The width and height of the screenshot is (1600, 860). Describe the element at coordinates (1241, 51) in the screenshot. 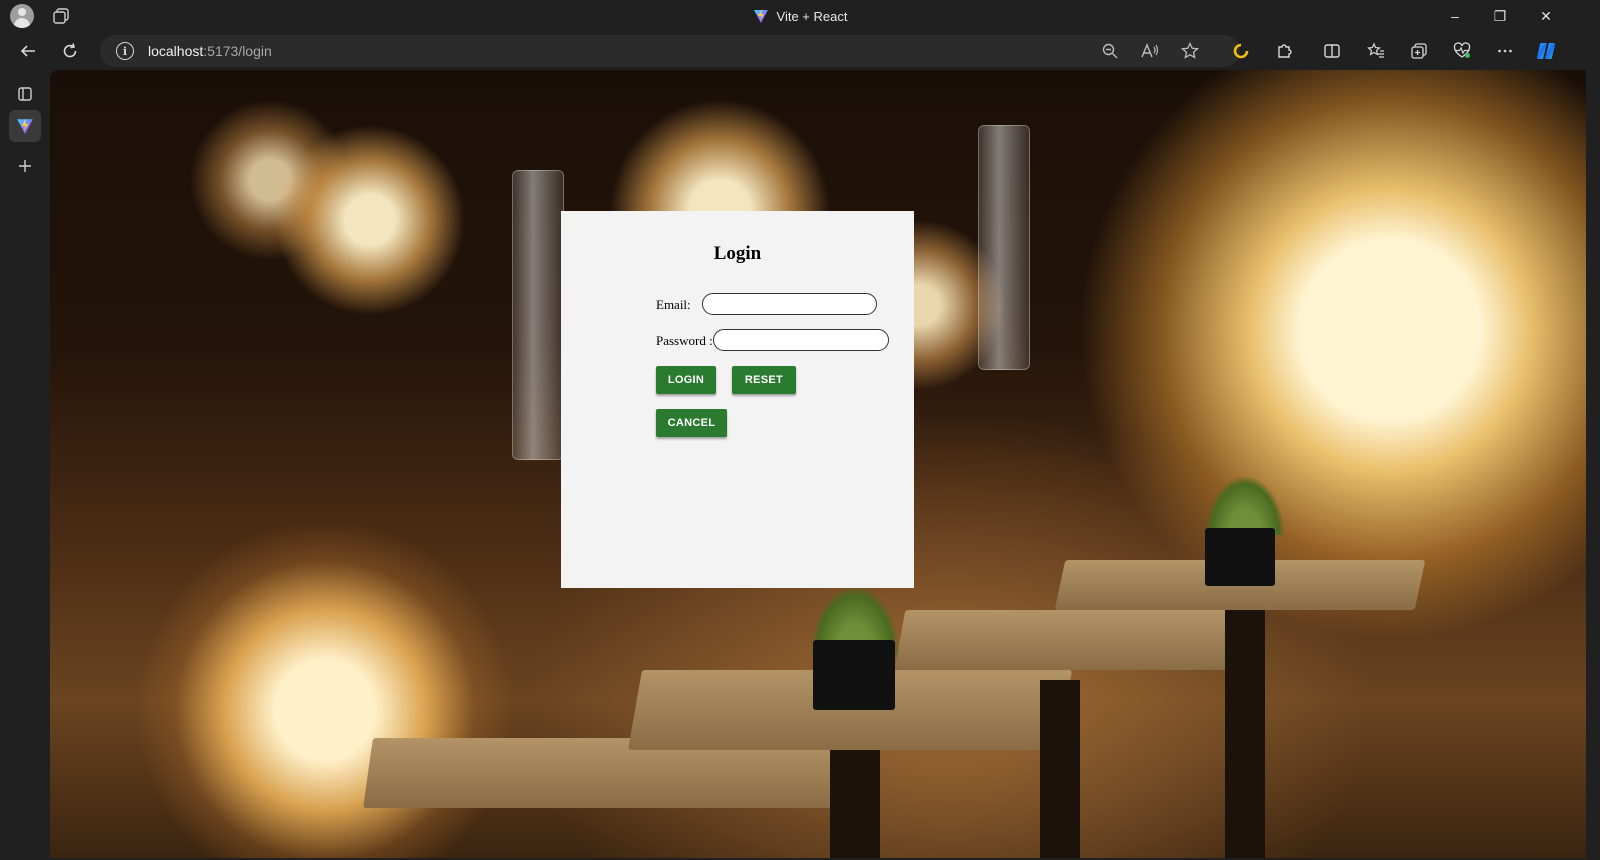

I see `extension-circle-icon` at that location.